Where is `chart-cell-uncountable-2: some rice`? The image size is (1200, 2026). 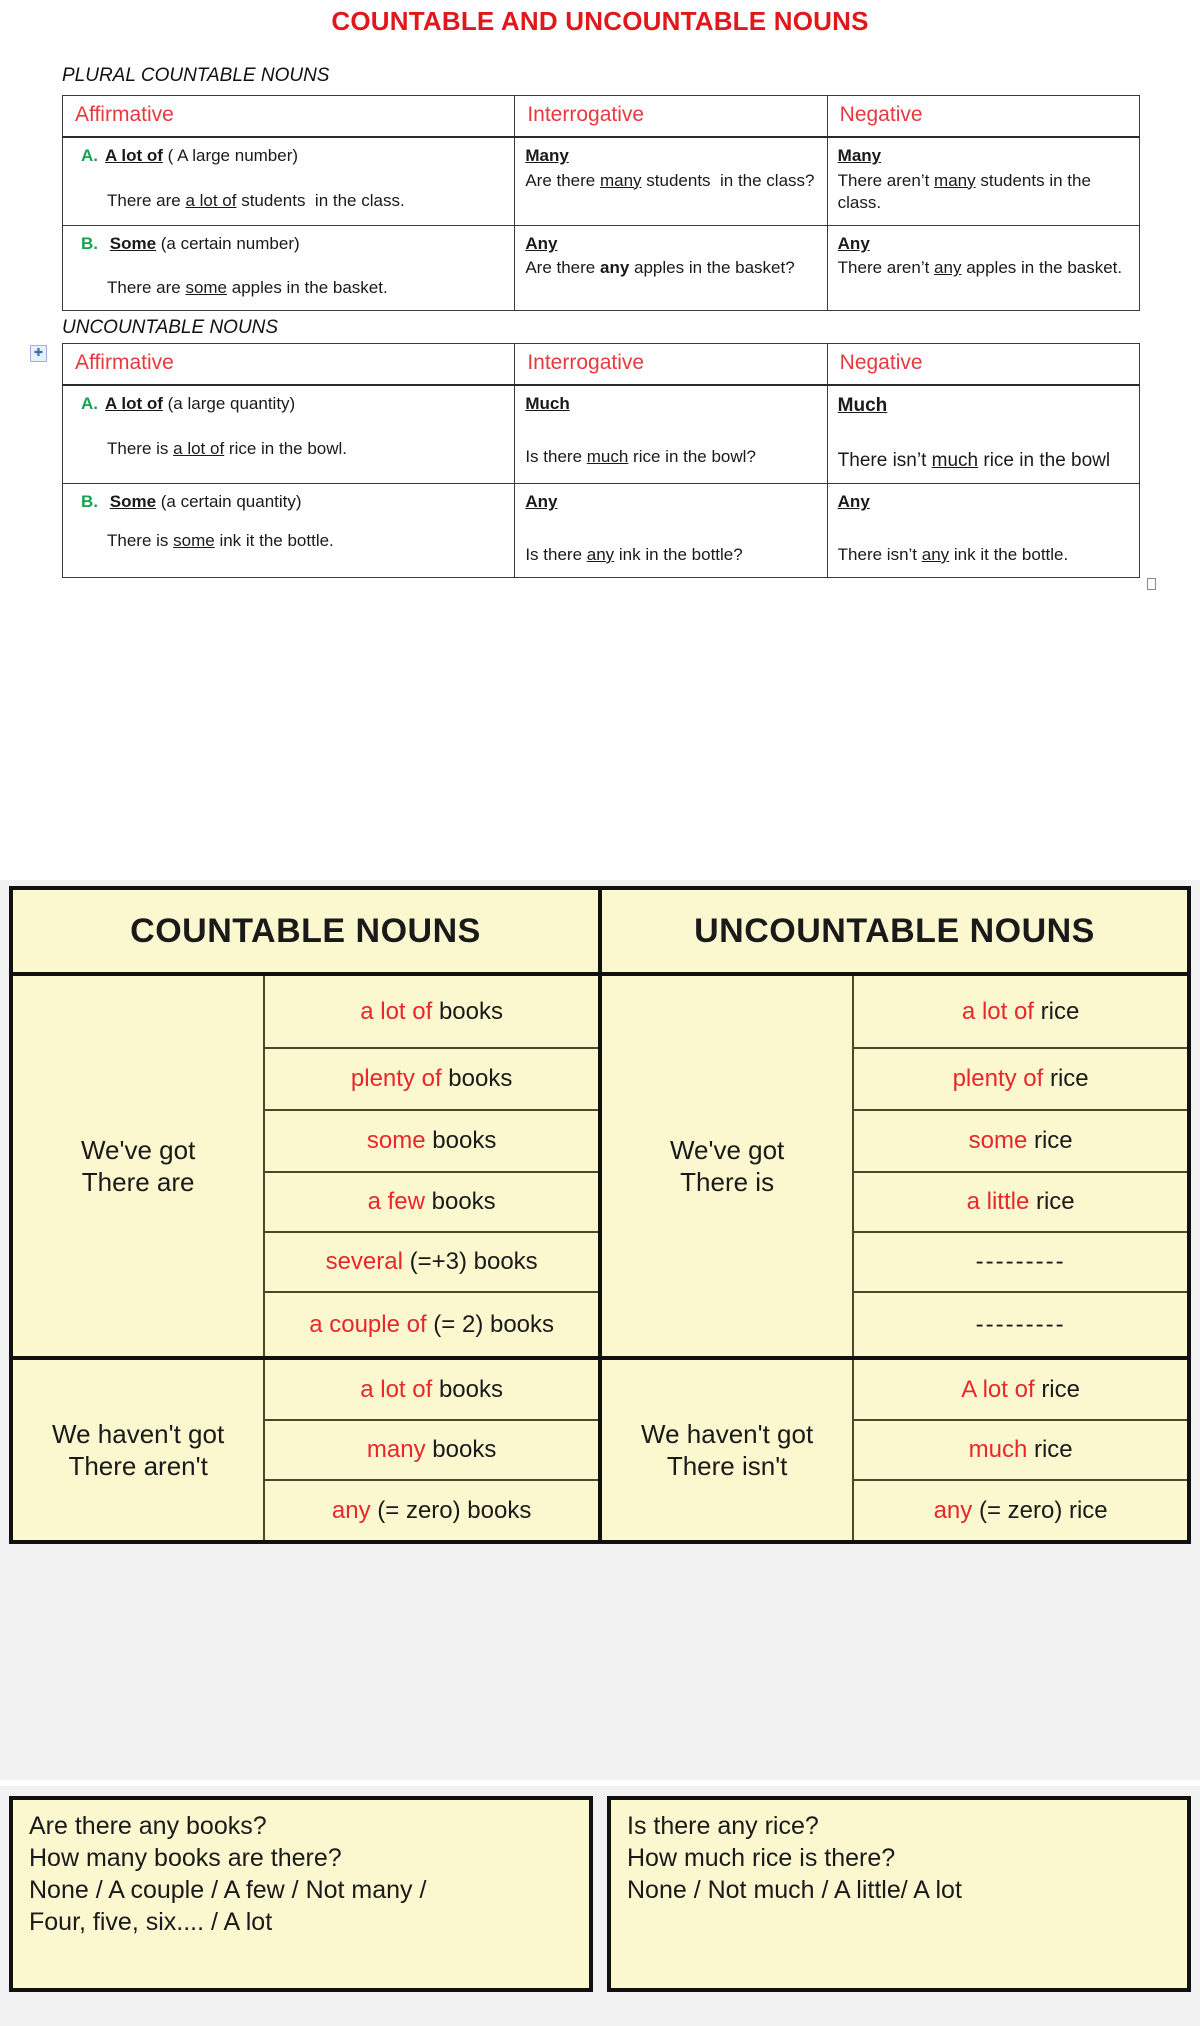
chart-cell-uncountable-2: some rice is located at coordinates (1021, 1141).